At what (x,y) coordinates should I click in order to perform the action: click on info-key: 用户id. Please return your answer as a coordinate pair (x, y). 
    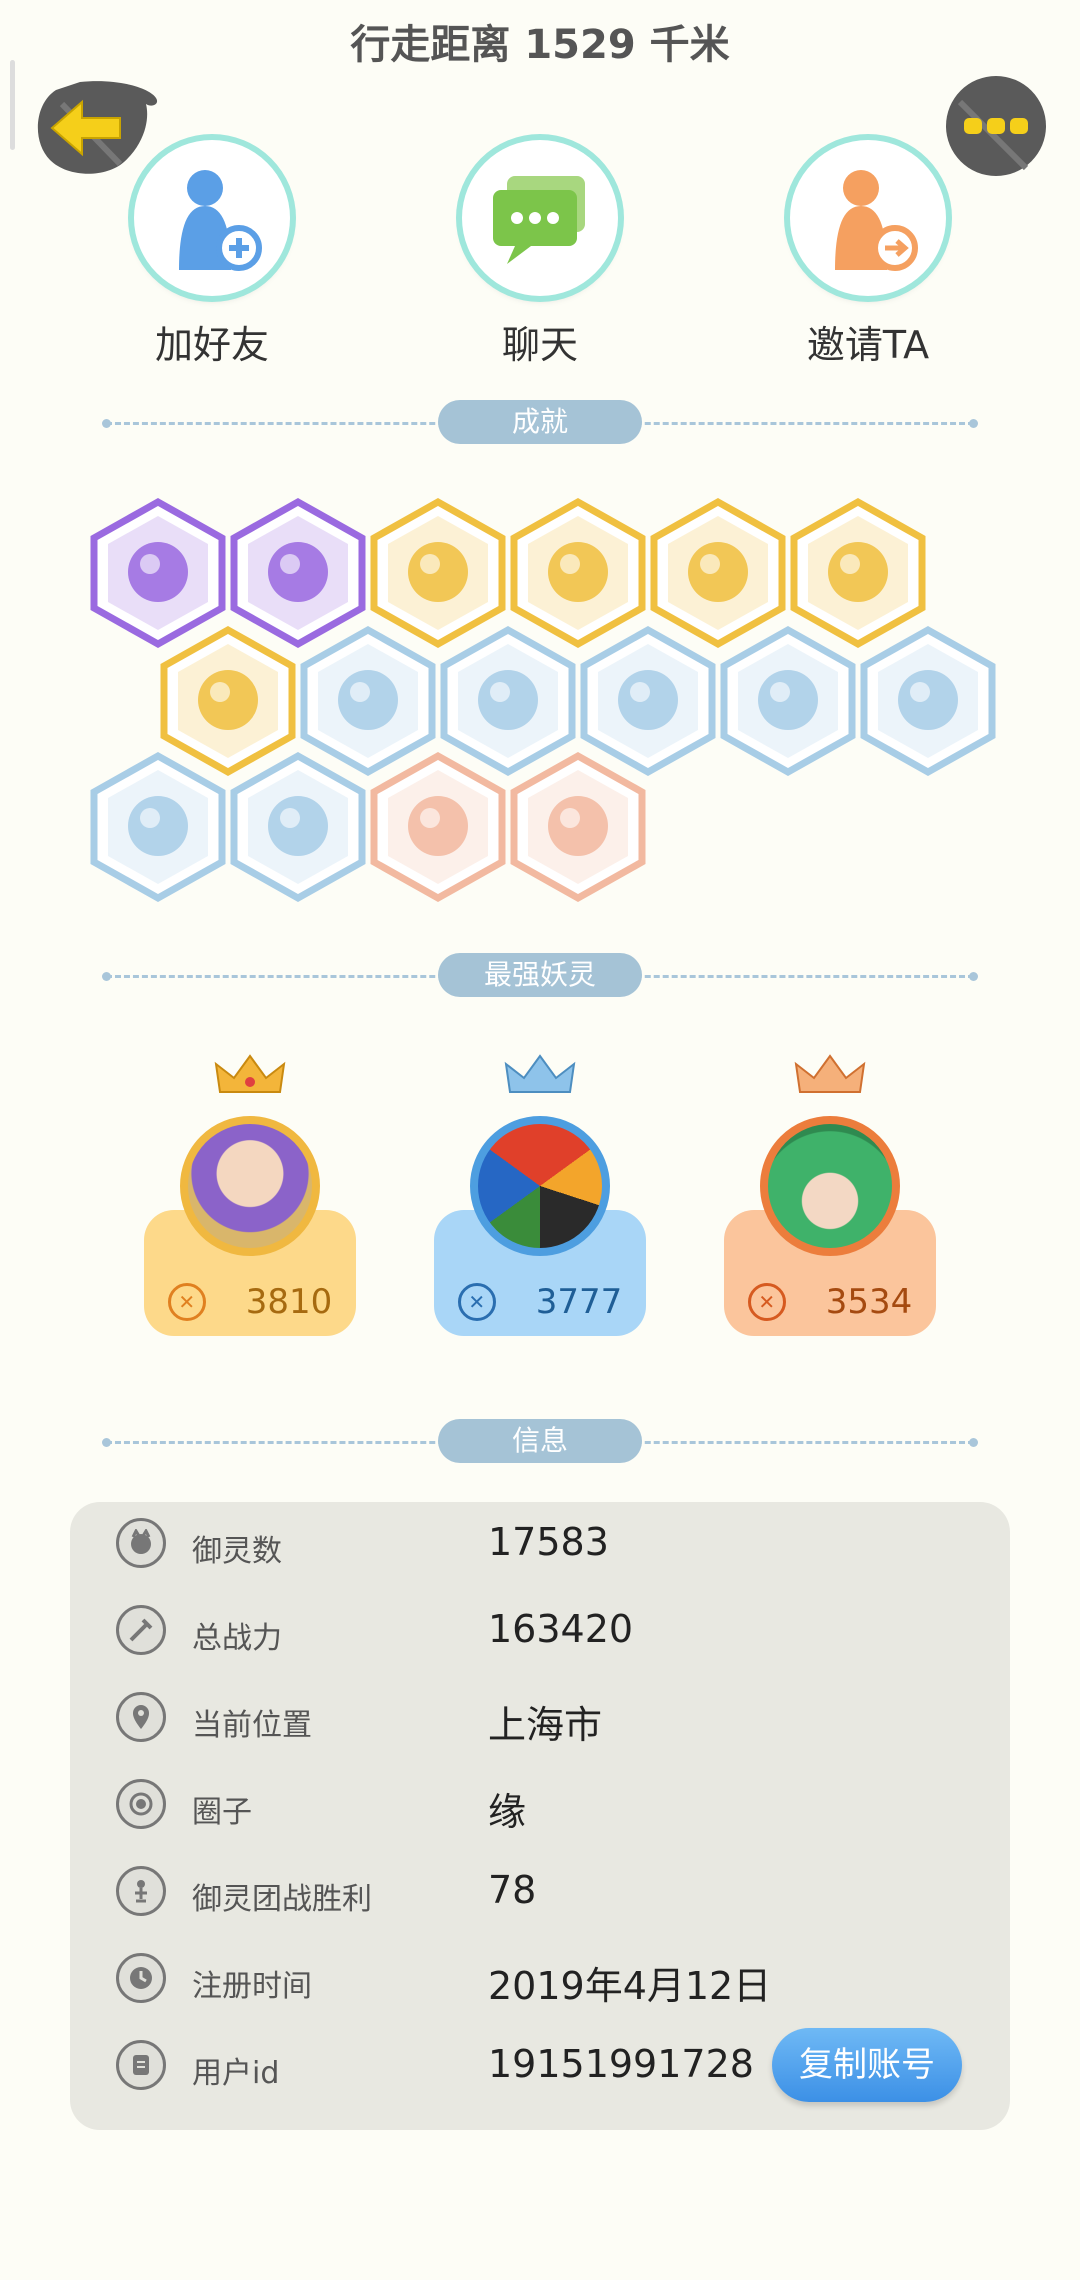
    Looking at the image, I should click on (236, 2073).